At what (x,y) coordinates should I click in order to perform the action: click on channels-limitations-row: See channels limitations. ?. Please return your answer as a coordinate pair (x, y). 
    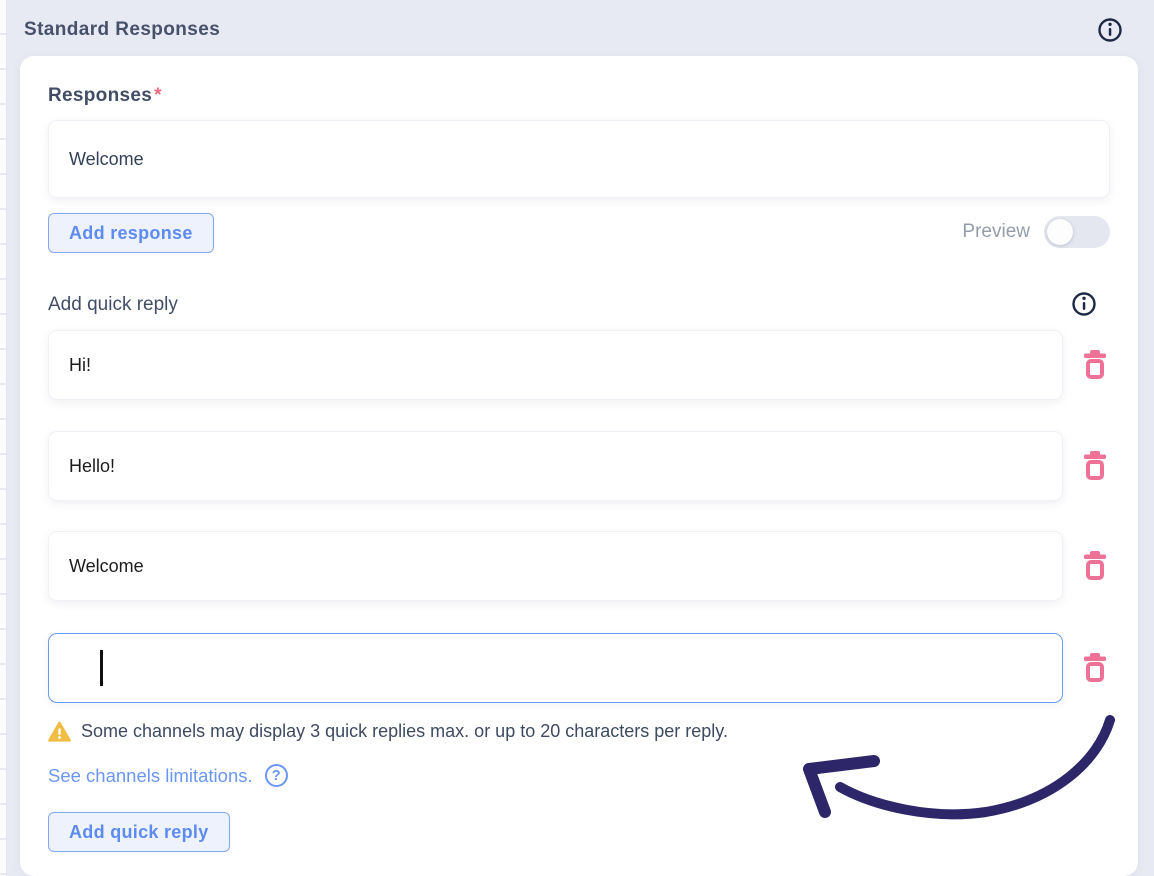
    Looking at the image, I should click on (168, 775).